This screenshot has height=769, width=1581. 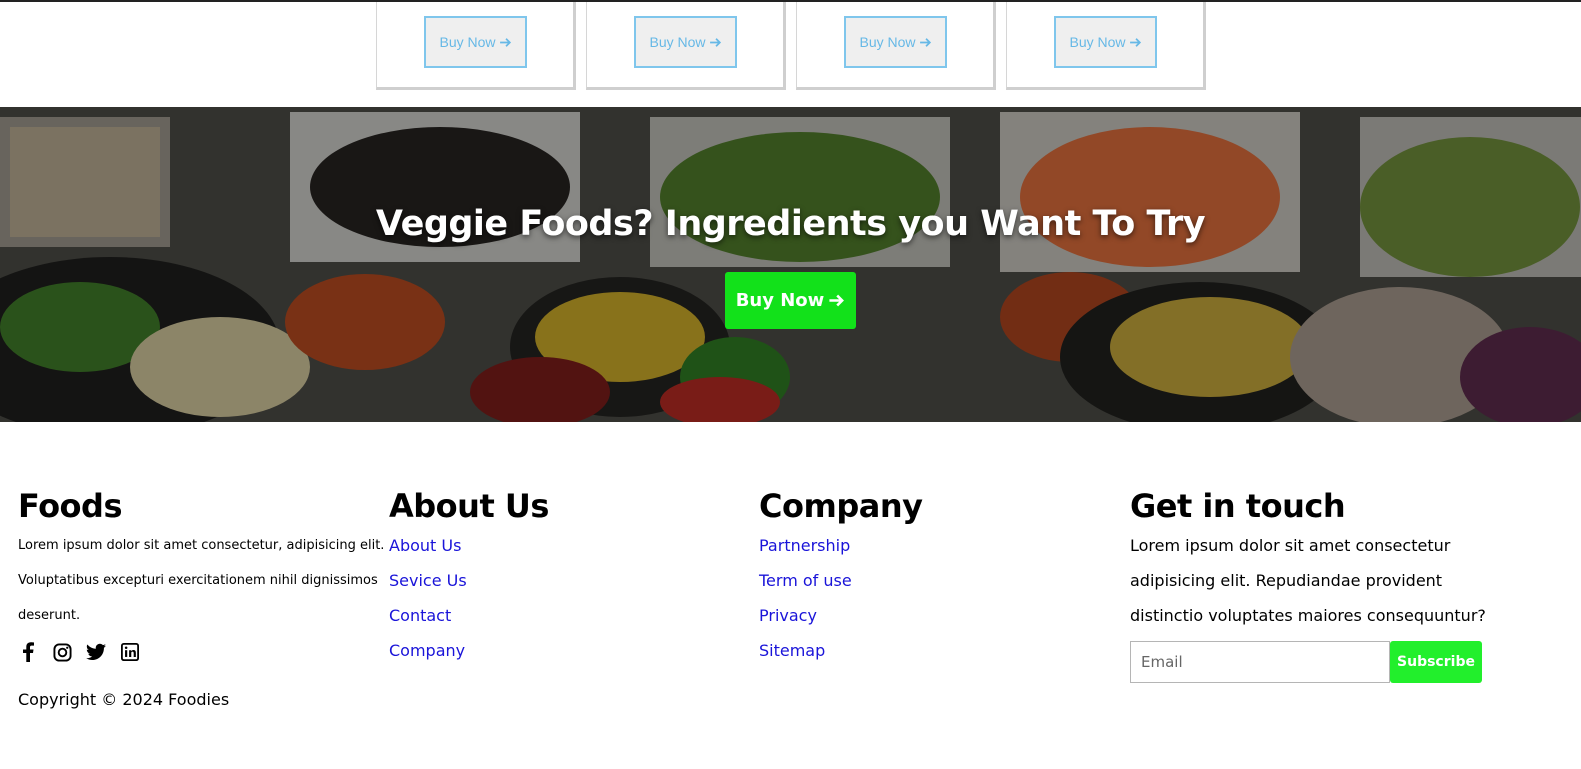 I want to click on subscribe-button: Subscribe, so click(x=1436, y=662).